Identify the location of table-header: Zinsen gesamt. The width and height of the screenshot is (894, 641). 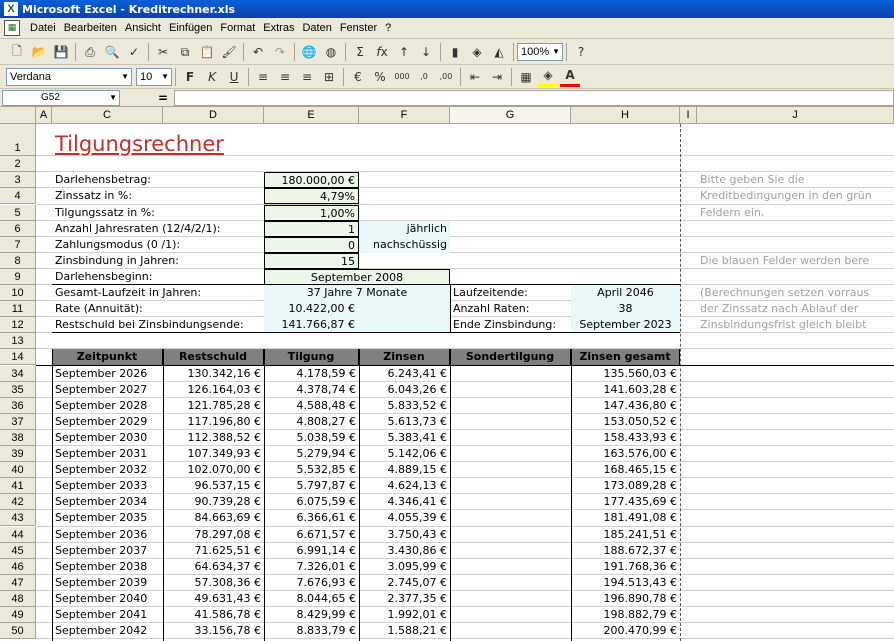
(625, 357).